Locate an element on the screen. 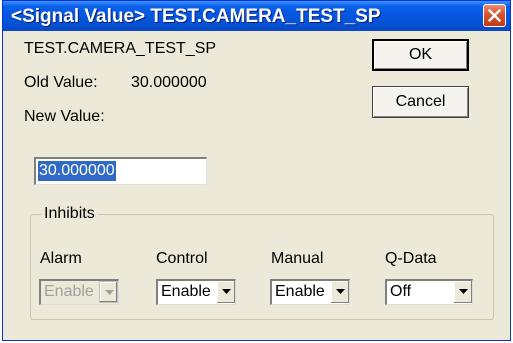  control-select-value: Enable is located at coordinates (186, 291).